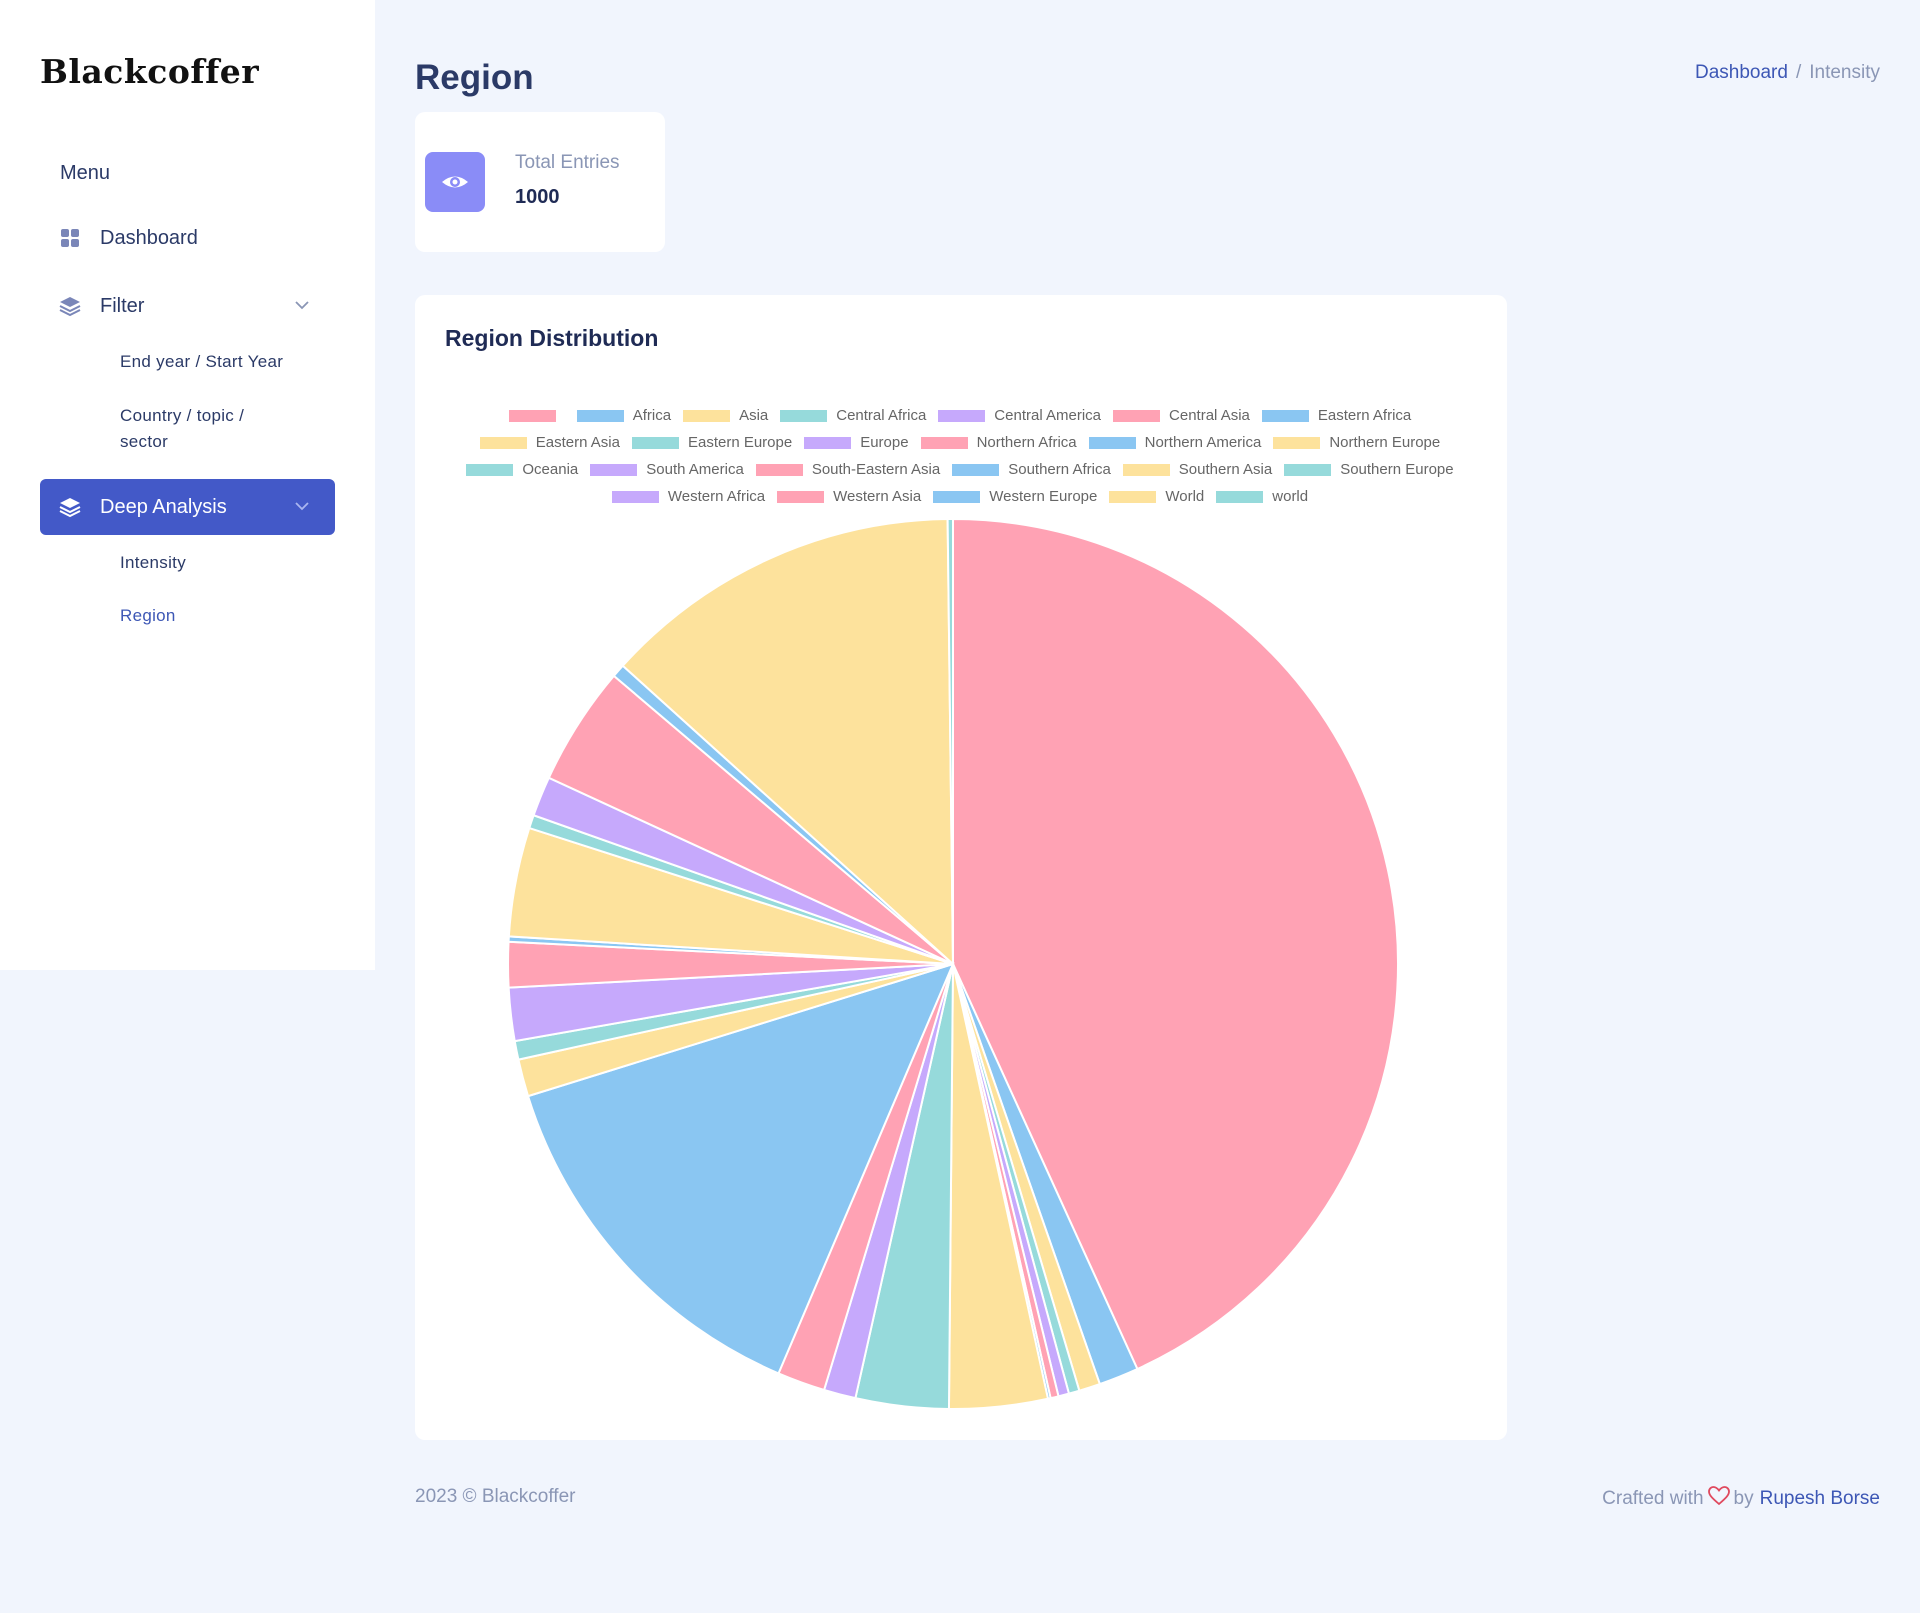 The image size is (1920, 1613). I want to click on brand-logo: Blackcoffer, so click(149, 71).